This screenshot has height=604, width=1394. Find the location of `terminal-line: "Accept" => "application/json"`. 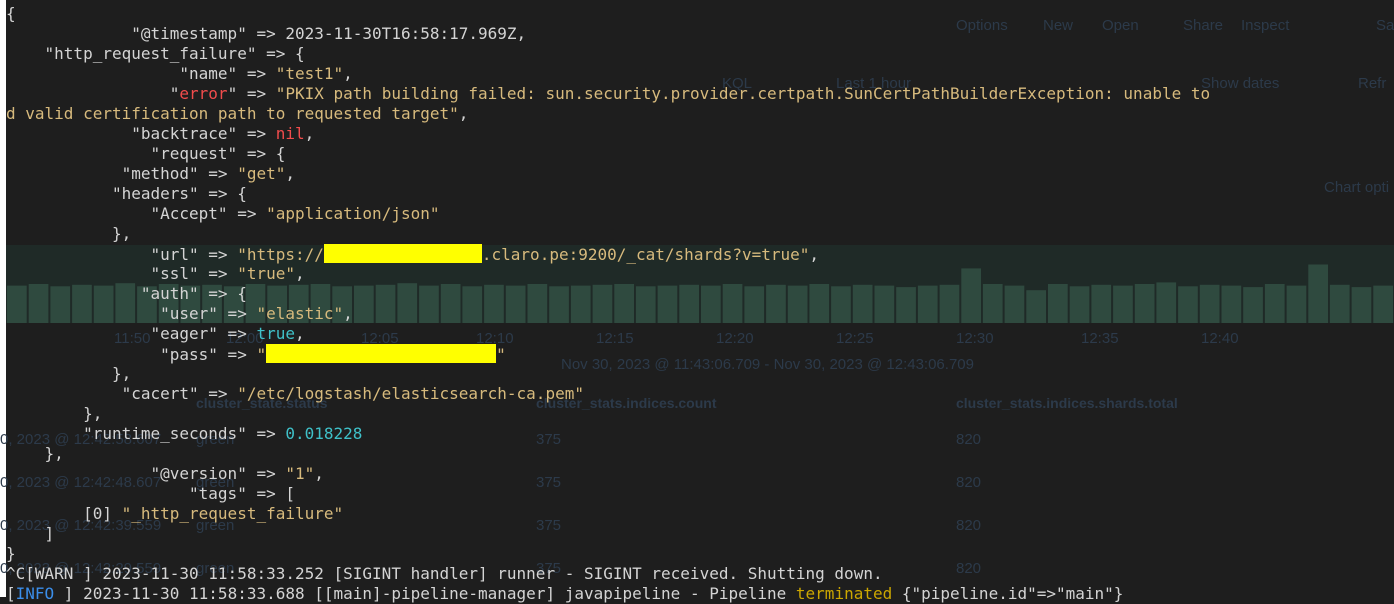

terminal-line: "Accept" => "application/json" is located at coordinates (222, 214).